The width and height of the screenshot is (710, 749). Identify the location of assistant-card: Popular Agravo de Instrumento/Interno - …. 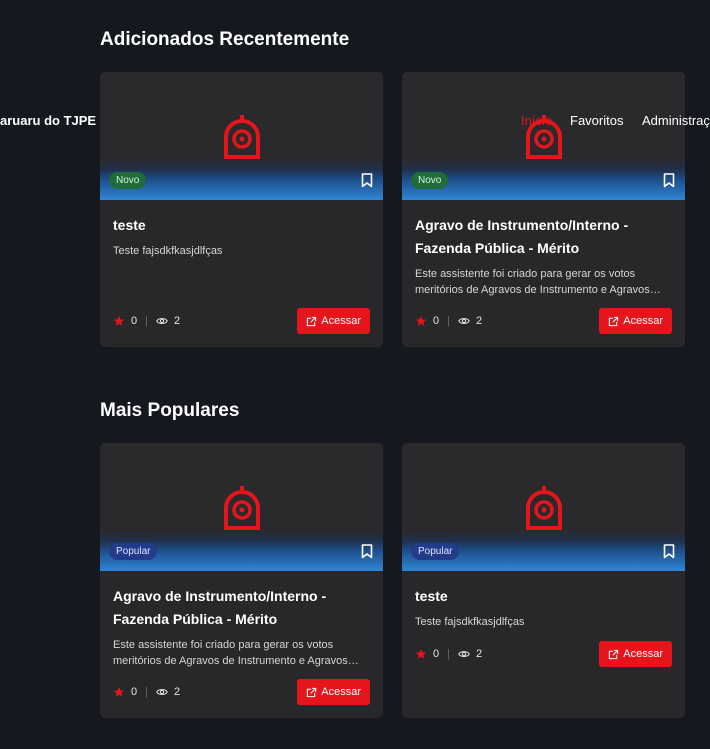
(241, 580).